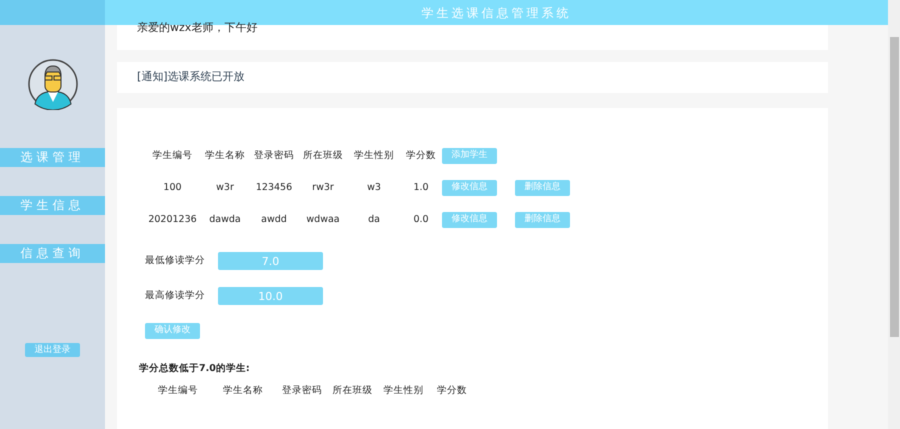 This screenshot has height=429, width=900. I want to click on table-cell-text: 20201236, so click(172, 219).